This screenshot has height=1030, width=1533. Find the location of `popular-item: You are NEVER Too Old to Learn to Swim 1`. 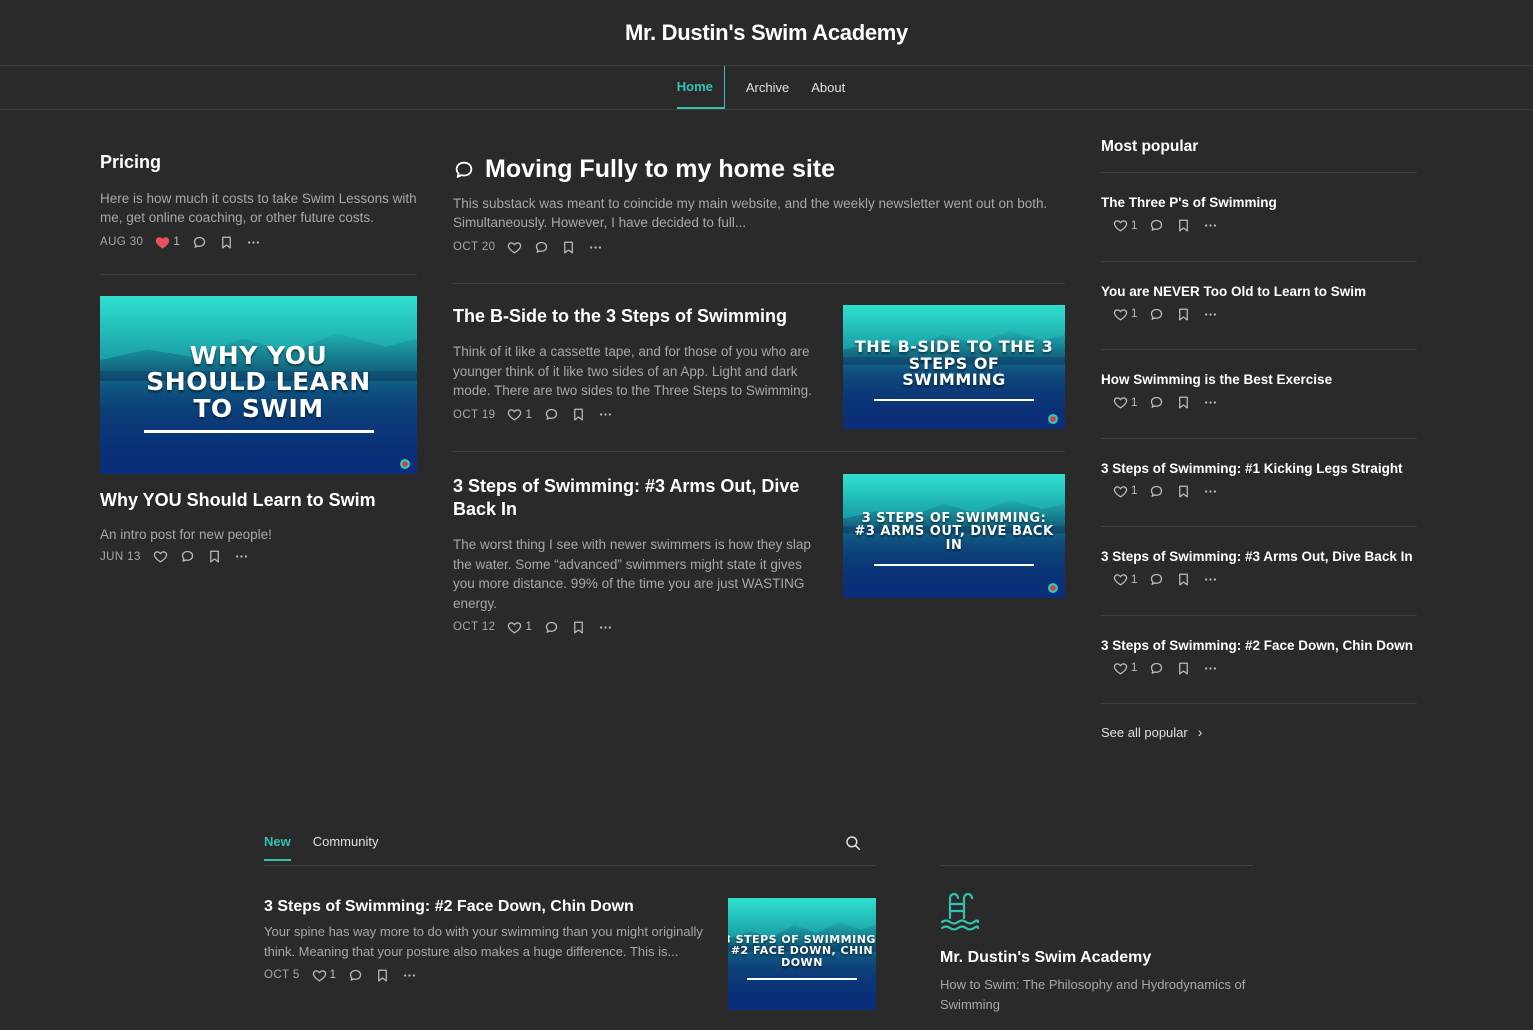

popular-item: You are NEVER Too Old to Learn to Swim 1 is located at coordinates (1259, 305).